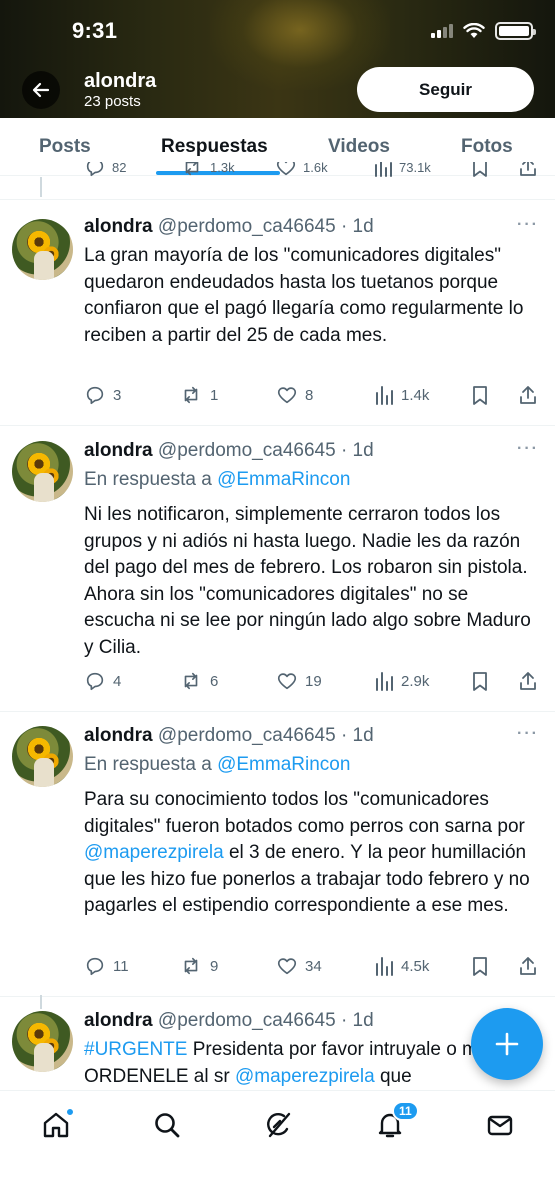  What do you see at coordinates (294, 395) in the screenshot?
I see `like-button: 8` at bounding box center [294, 395].